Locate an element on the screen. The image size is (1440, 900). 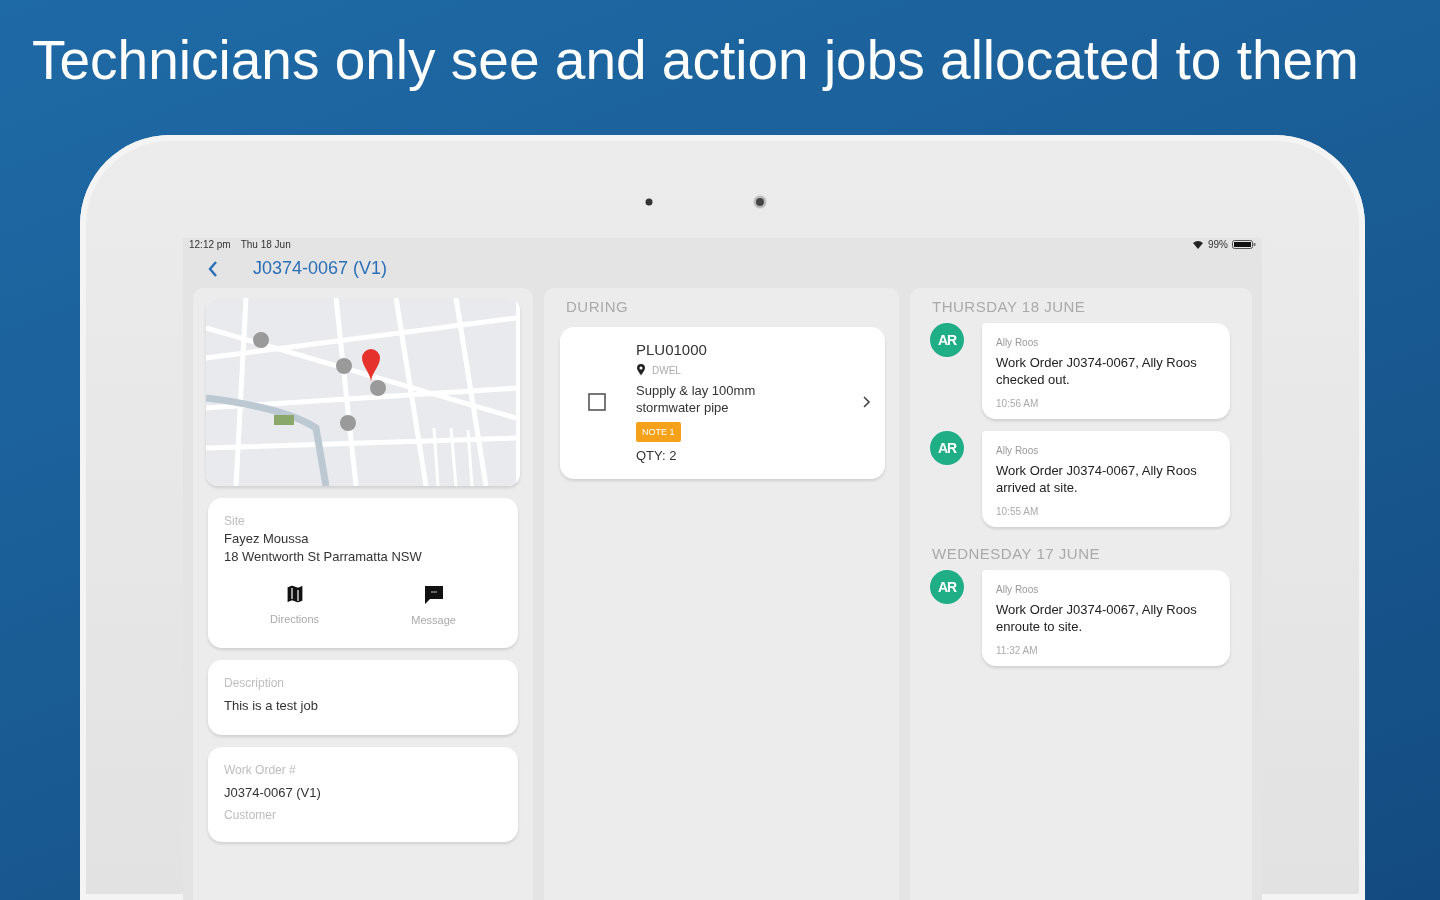
message-time: 11:32 AM is located at coordinates (1017, 650).